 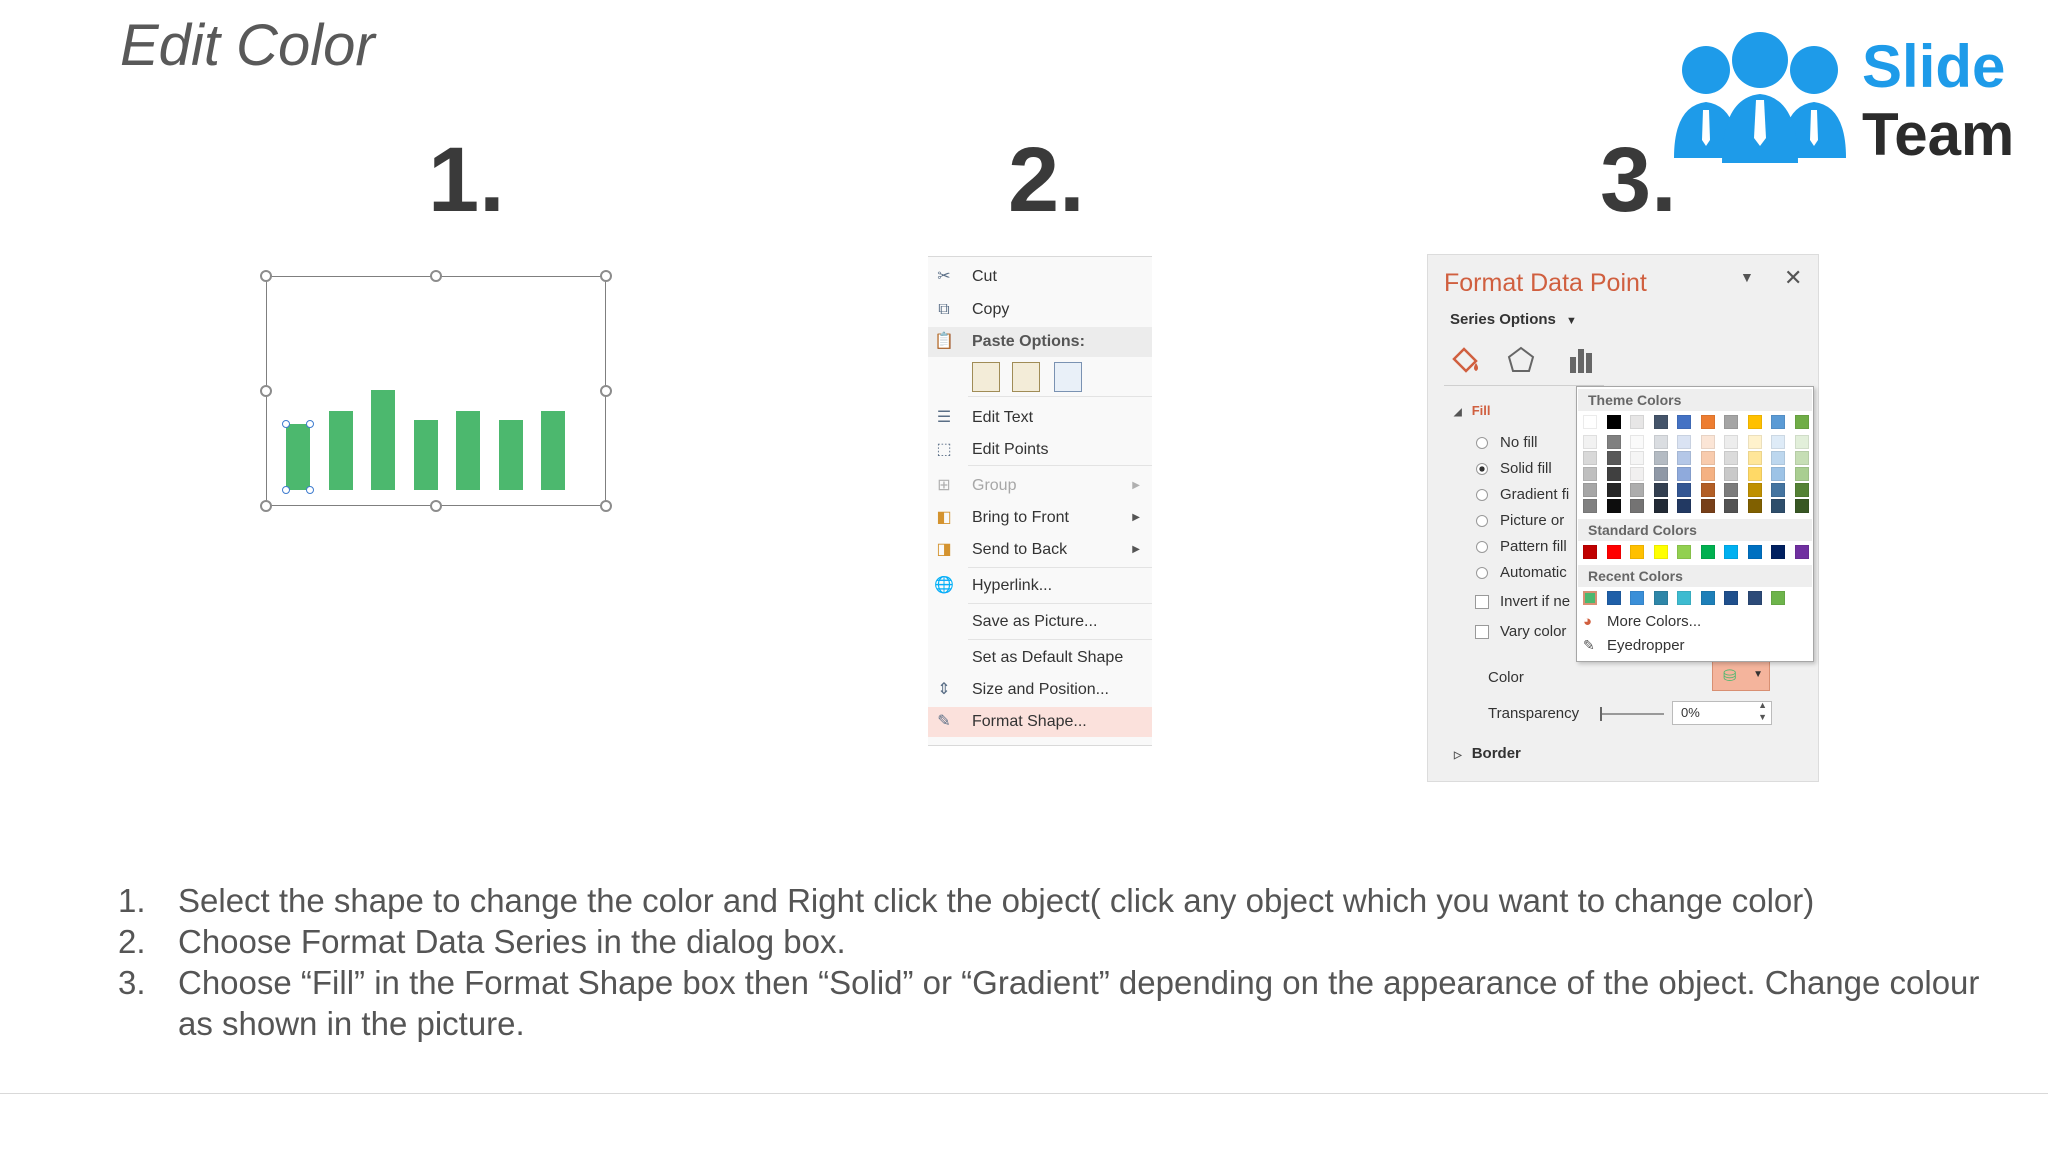 I want to click on menu-item-edit-points: ⬚ Edit Points, so click(x=1040, y=450).